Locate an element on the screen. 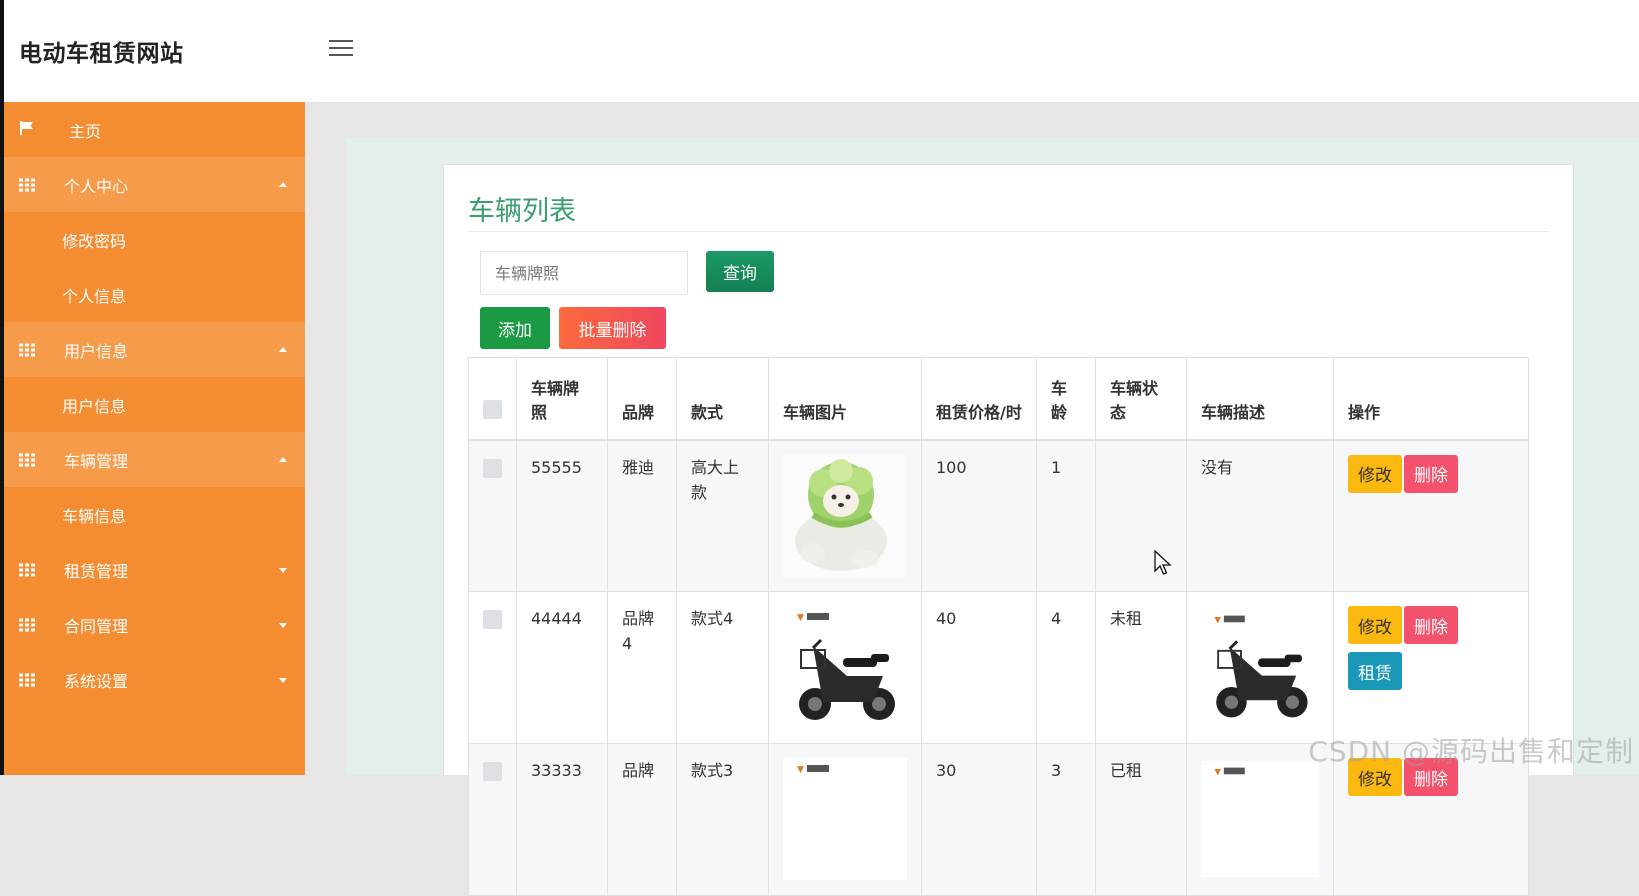 This screenshot has width=1639, height=896. table-row: 44444 品牌4 款式4 ▼ 40 4 未租 ▼ 修改 删除 租赁 is located at coordinates (998, 667).